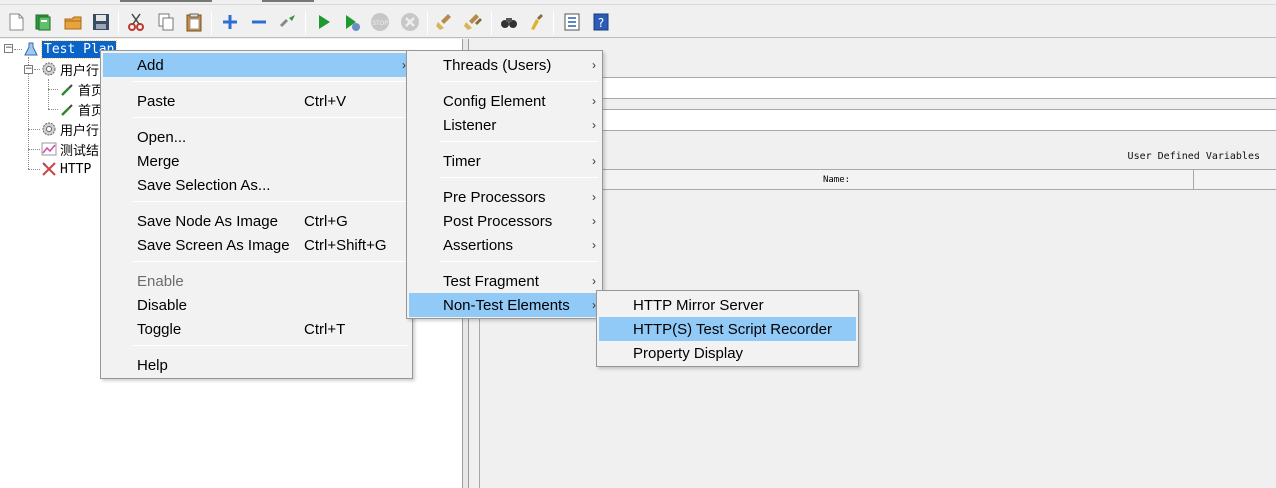 The height and width of the screenshot is (488, 1276). I want to click on svg-text: STOP, so click(380, 23).